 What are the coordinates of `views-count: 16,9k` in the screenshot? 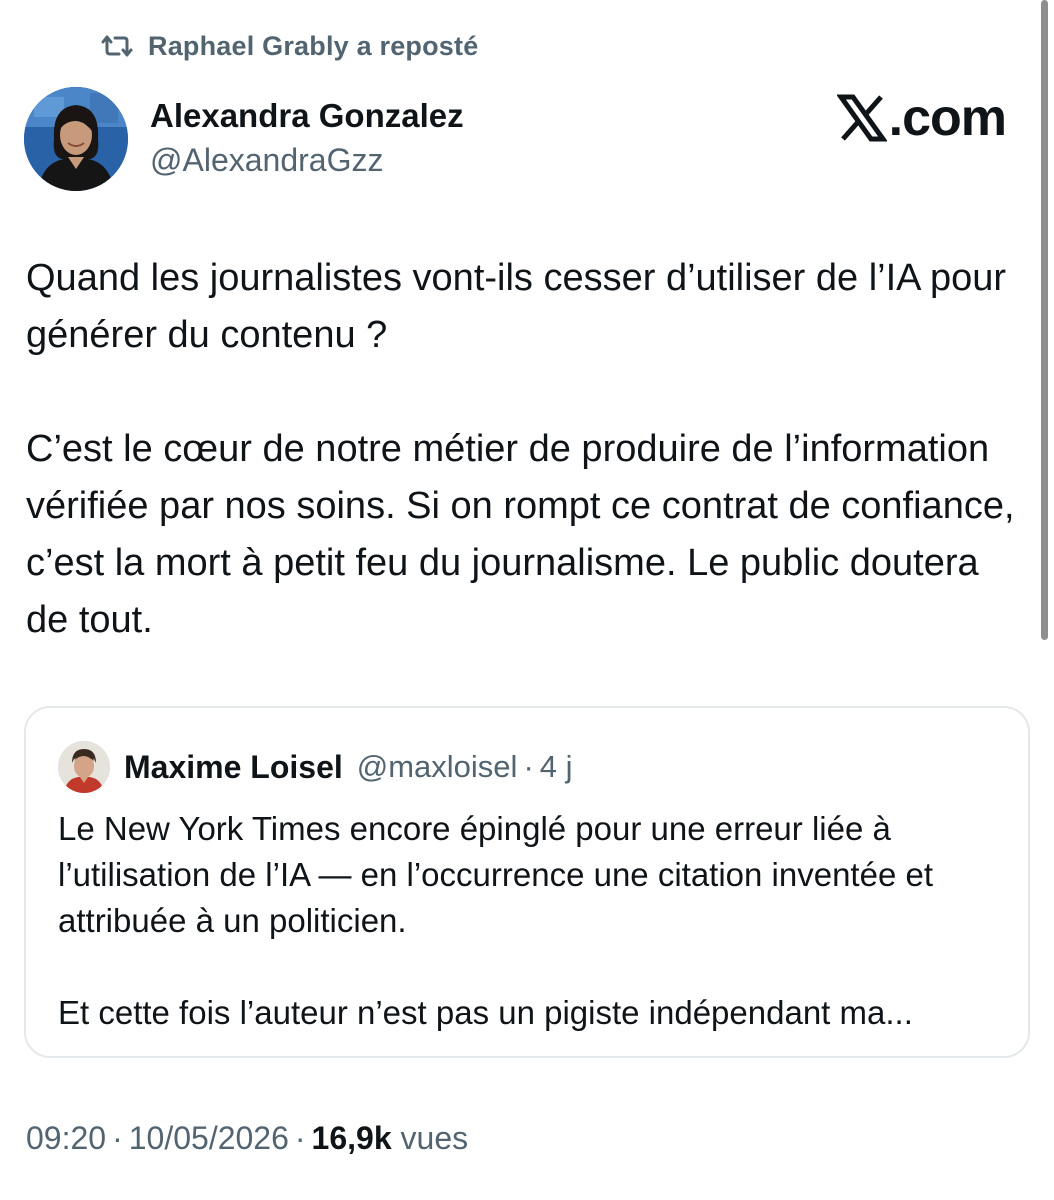 It's located at (352, 1138).